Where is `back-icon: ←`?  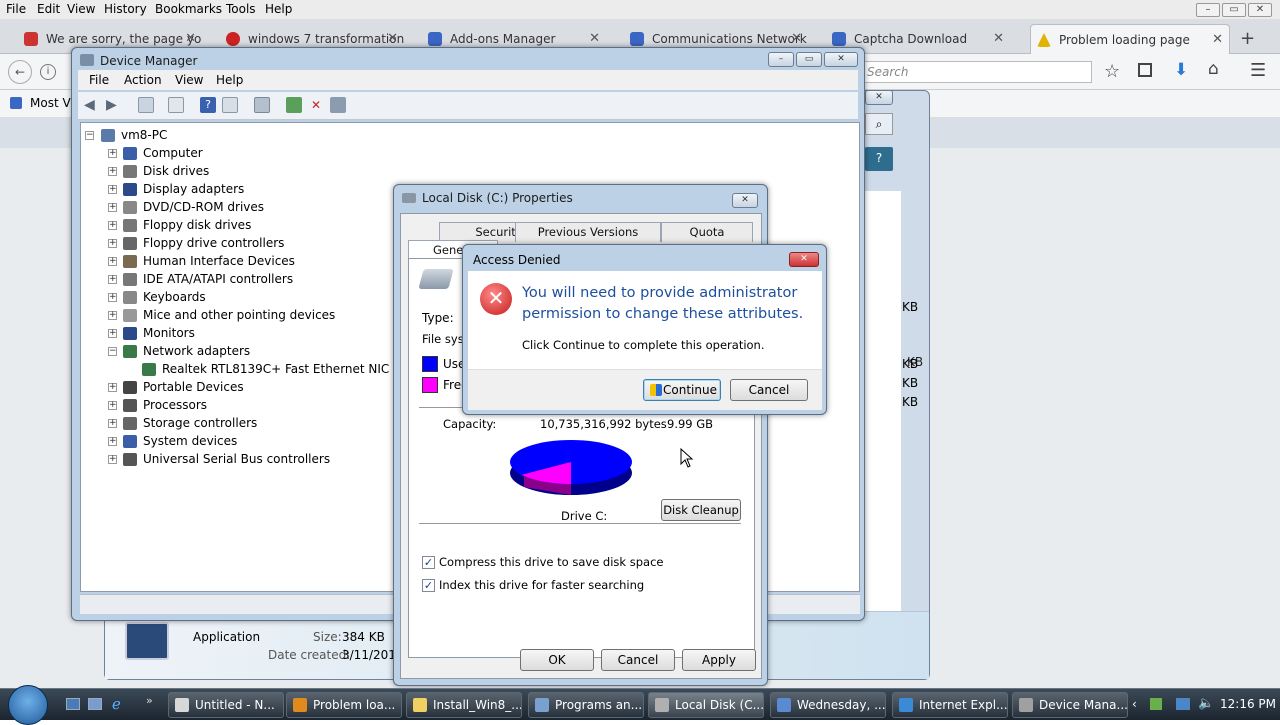 back-icon: ← is located at coordinates (20, 72).